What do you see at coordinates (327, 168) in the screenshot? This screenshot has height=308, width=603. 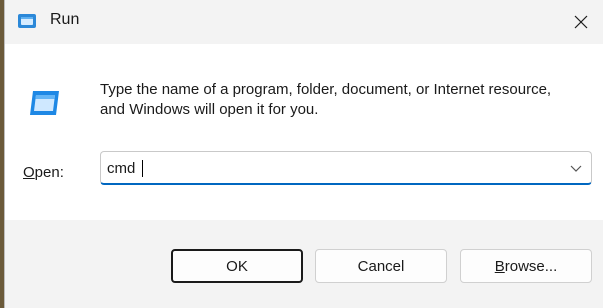 I see `command-input` at bounding box center [327, 168].